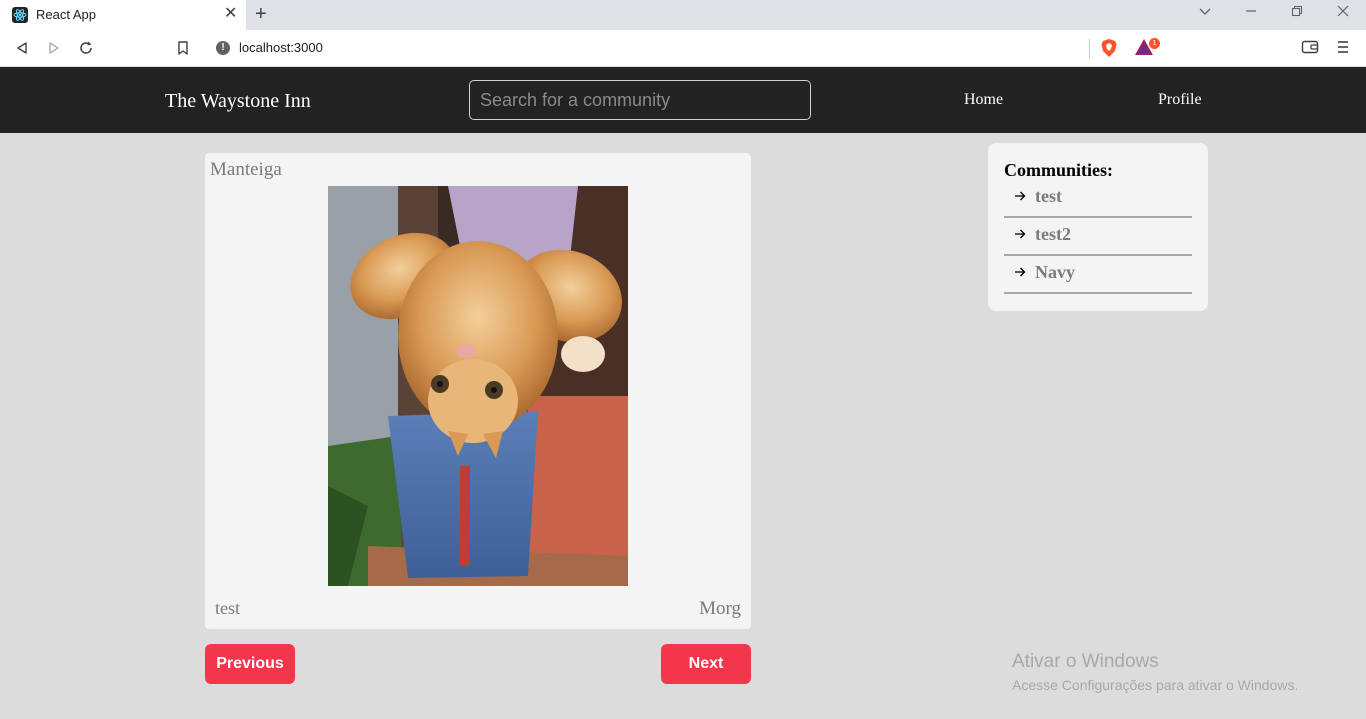 This screenshot has height=719, width=1366. What do you see at coordinates (66, 14) in the screenshot?
I see `tab-title: React App` at bounding box center [66, 14].